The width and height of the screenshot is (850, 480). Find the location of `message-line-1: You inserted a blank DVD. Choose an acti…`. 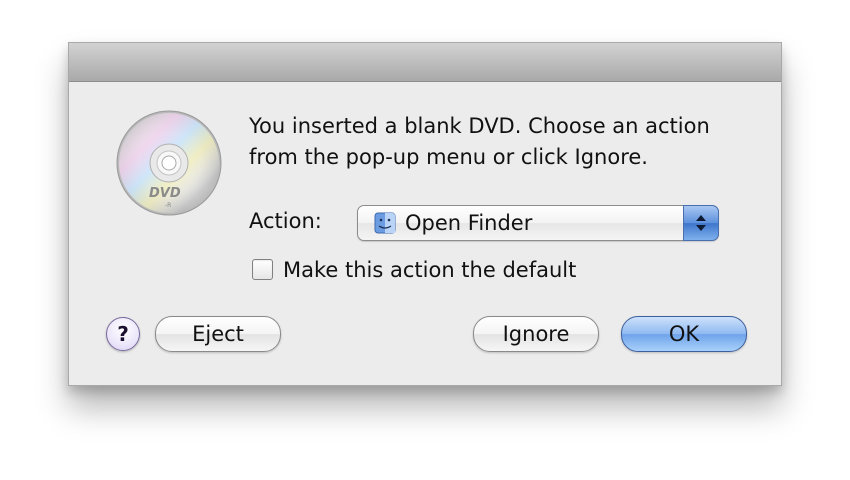

message-line-1: You inserted a blank DVD. Choose an acti… is located at coordinates (479, 126).